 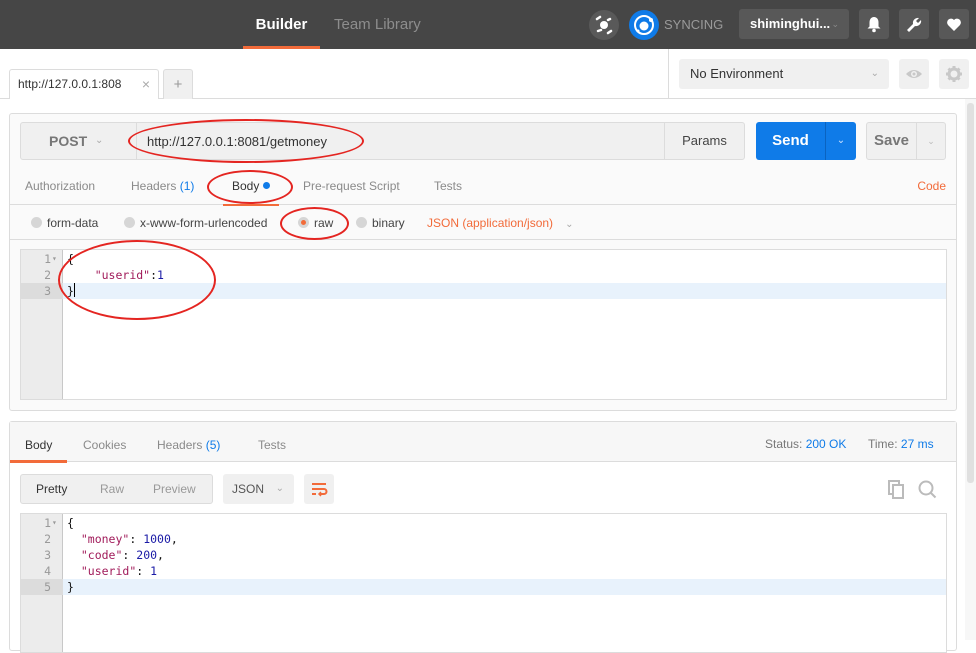 I want to click on format-raw: Raw, so click(x=112, y=489).